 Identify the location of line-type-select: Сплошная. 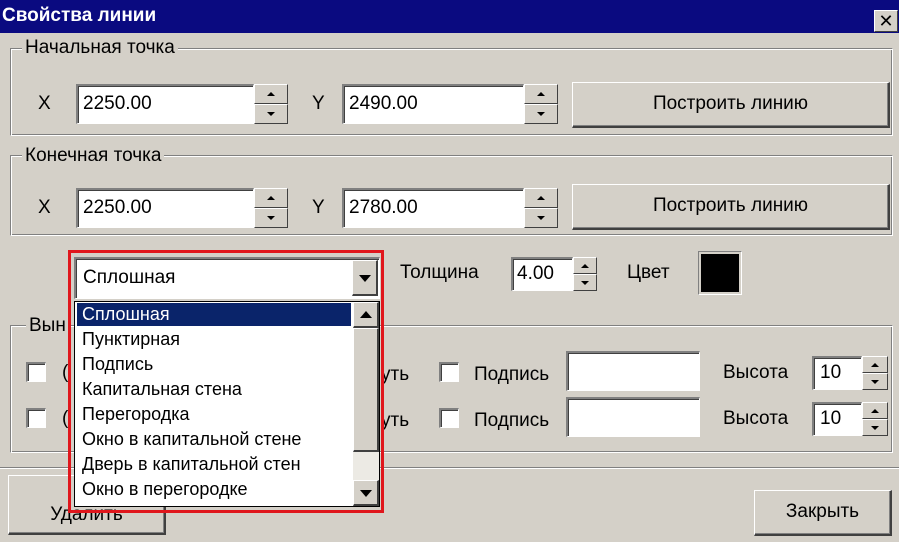
(227, 278).